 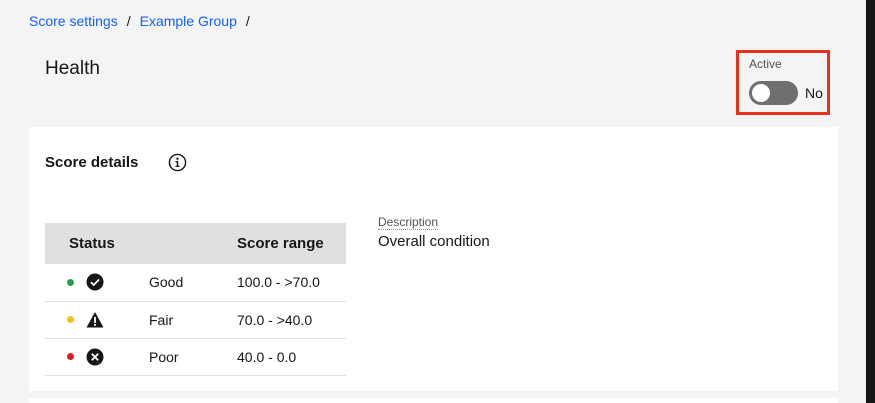 I want to click on active-toggle-state: No, so click(x=814, y=93).